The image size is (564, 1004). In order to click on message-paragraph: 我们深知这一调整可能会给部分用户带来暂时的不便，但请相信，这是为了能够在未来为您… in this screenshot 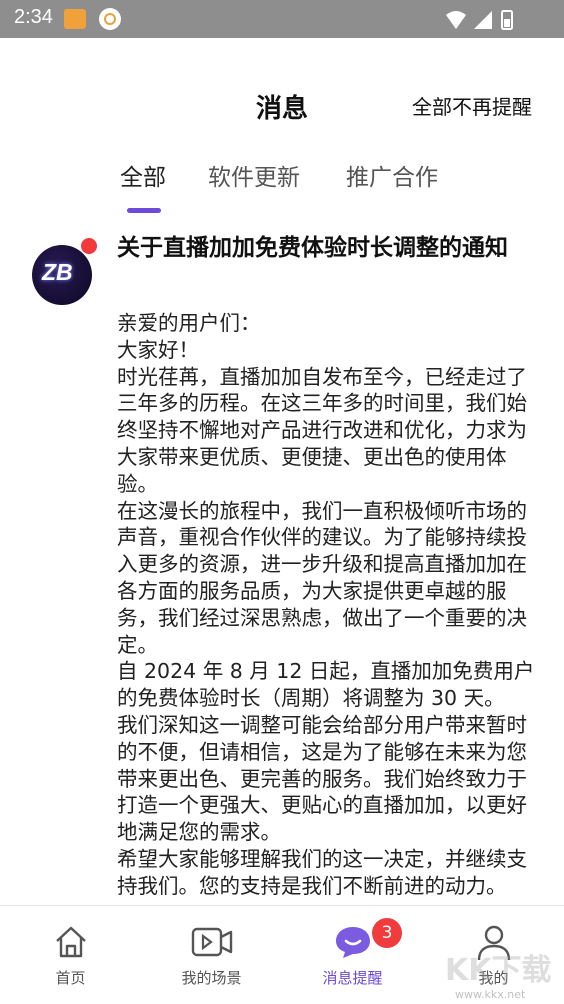, I will do `click(322, 778)`.